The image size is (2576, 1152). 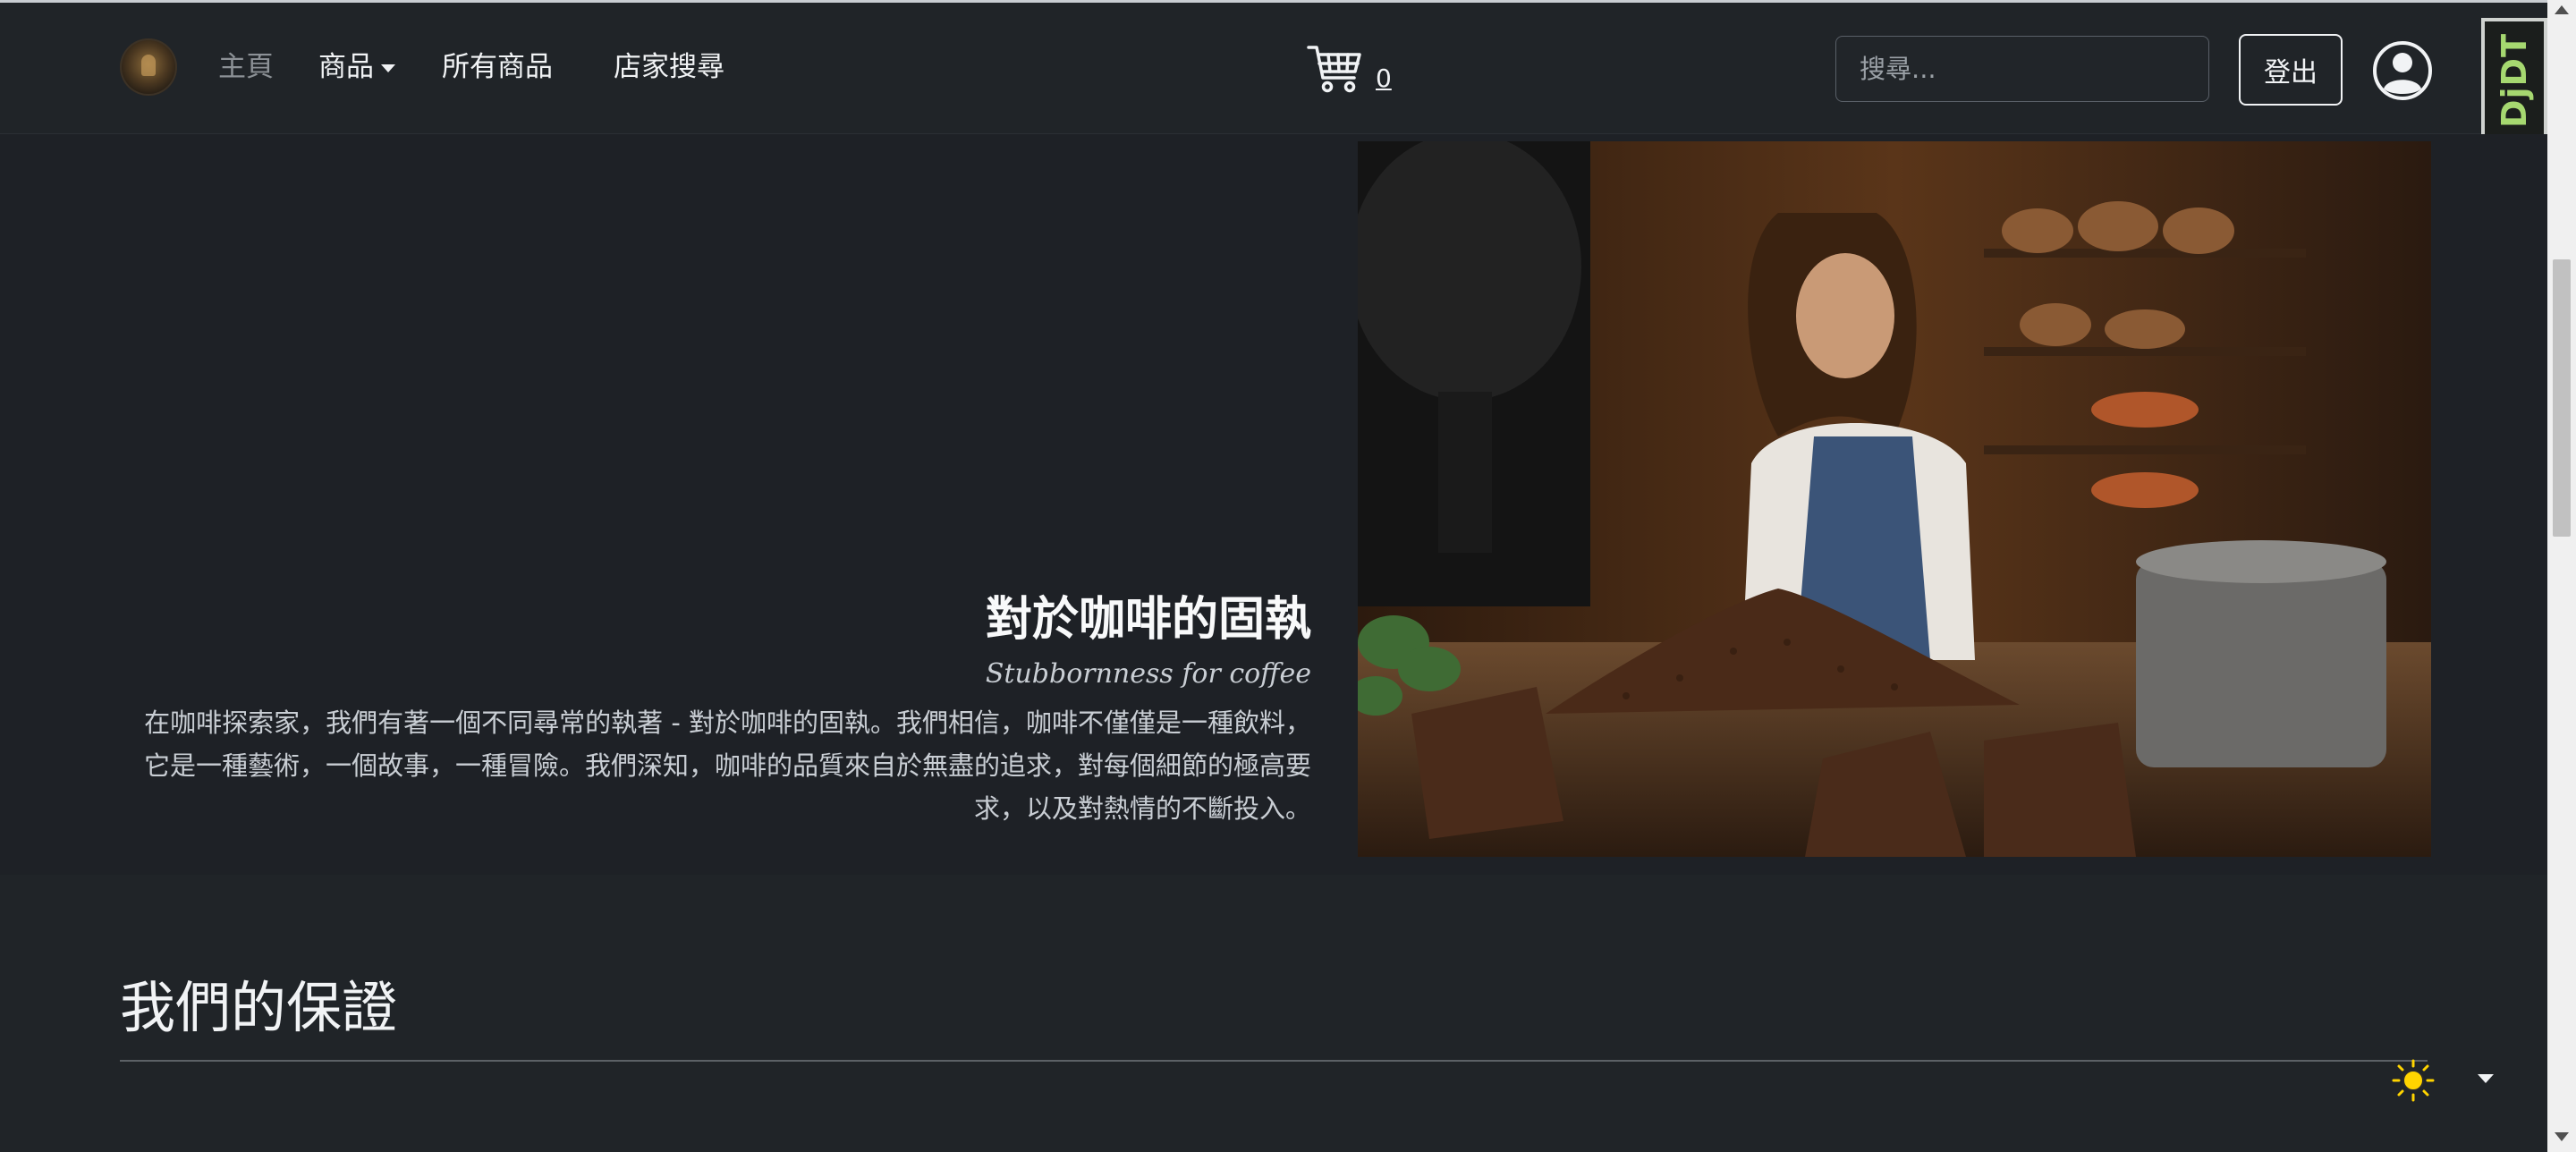 What do you see at coordinates (2402, 70) in the screenshot?
I see `user-avatar-icon` at bounding box center [2402, 70].